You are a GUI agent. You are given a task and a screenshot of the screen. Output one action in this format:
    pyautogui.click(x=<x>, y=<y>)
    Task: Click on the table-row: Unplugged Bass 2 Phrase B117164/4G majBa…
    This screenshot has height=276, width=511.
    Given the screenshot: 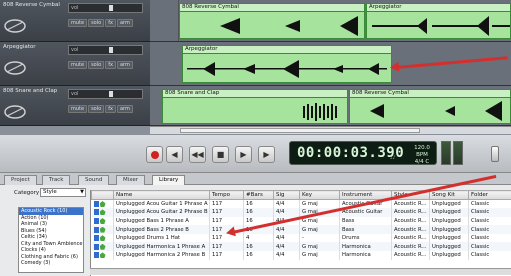 What is the action you would take?
    pyautogui.click(x=301, y=229)
    